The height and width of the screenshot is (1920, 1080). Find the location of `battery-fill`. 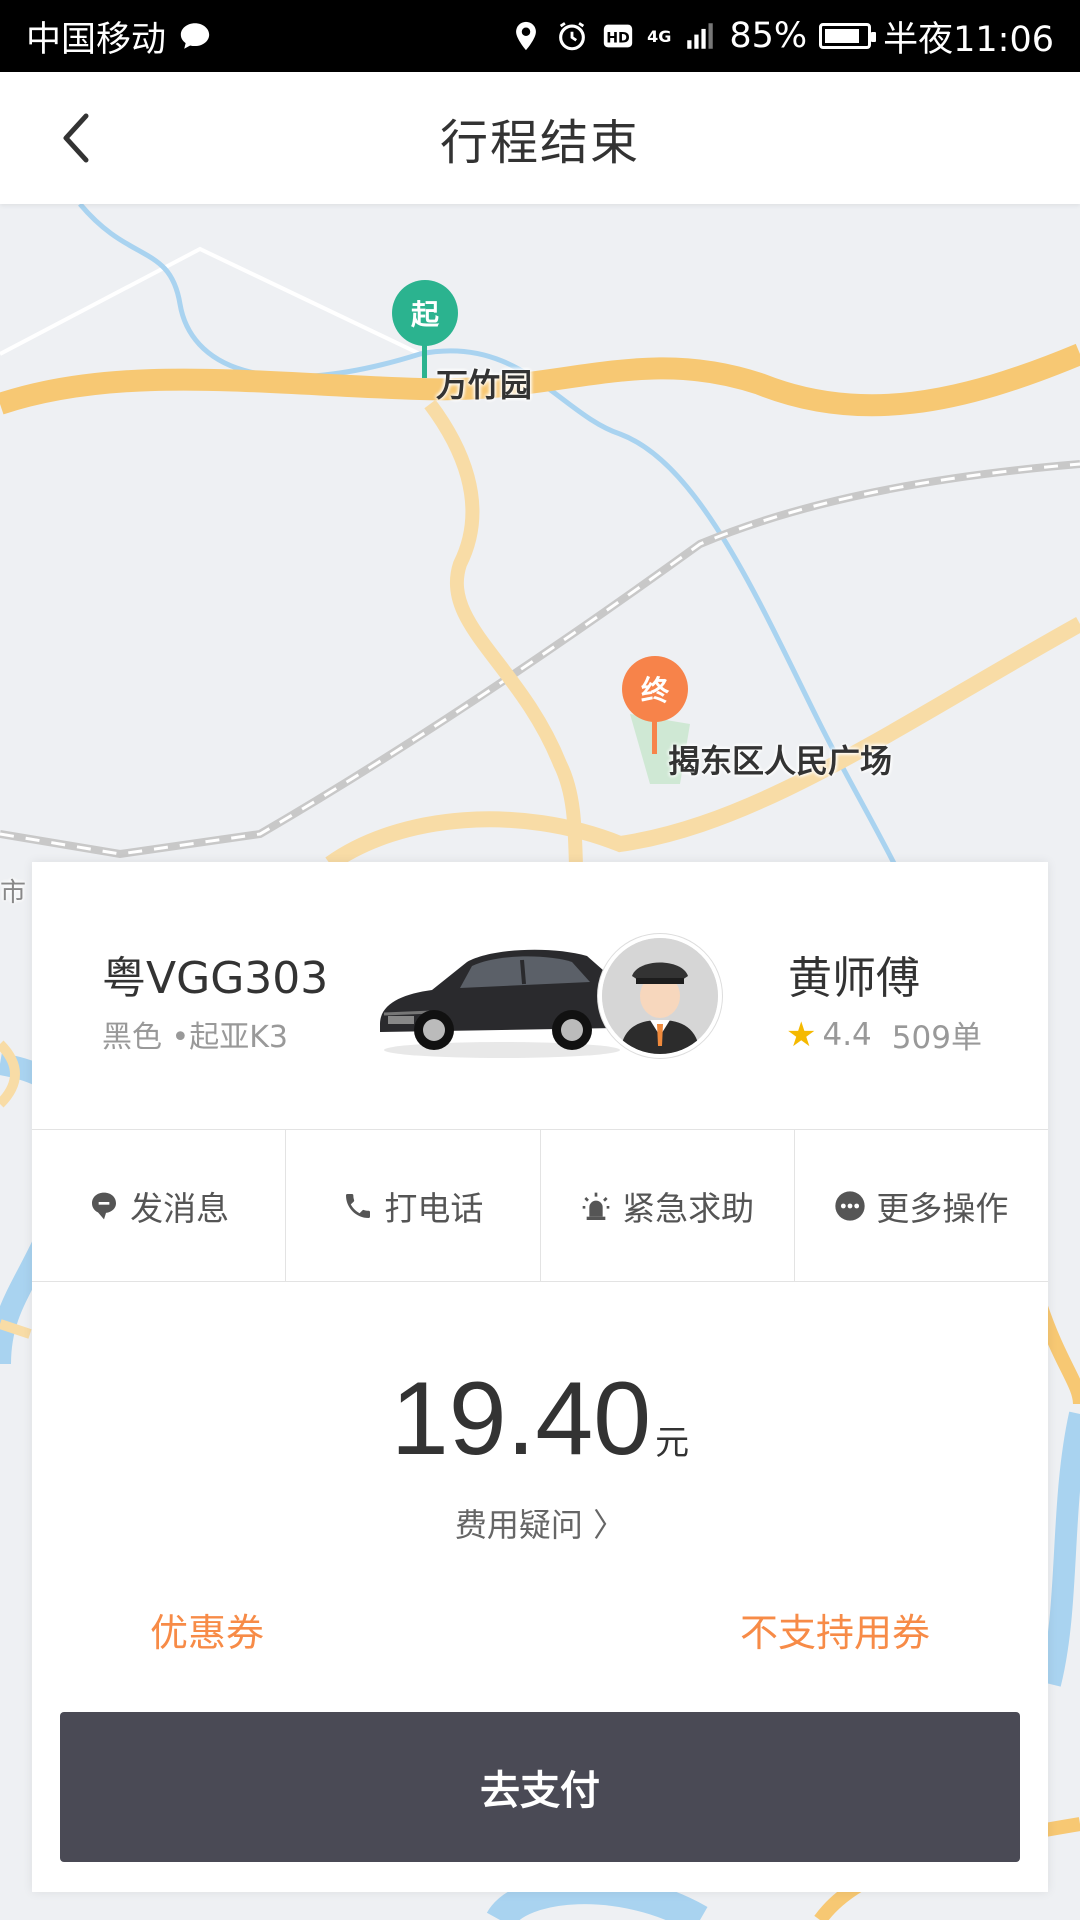

battery-fill is located at coordinates (842, 36).